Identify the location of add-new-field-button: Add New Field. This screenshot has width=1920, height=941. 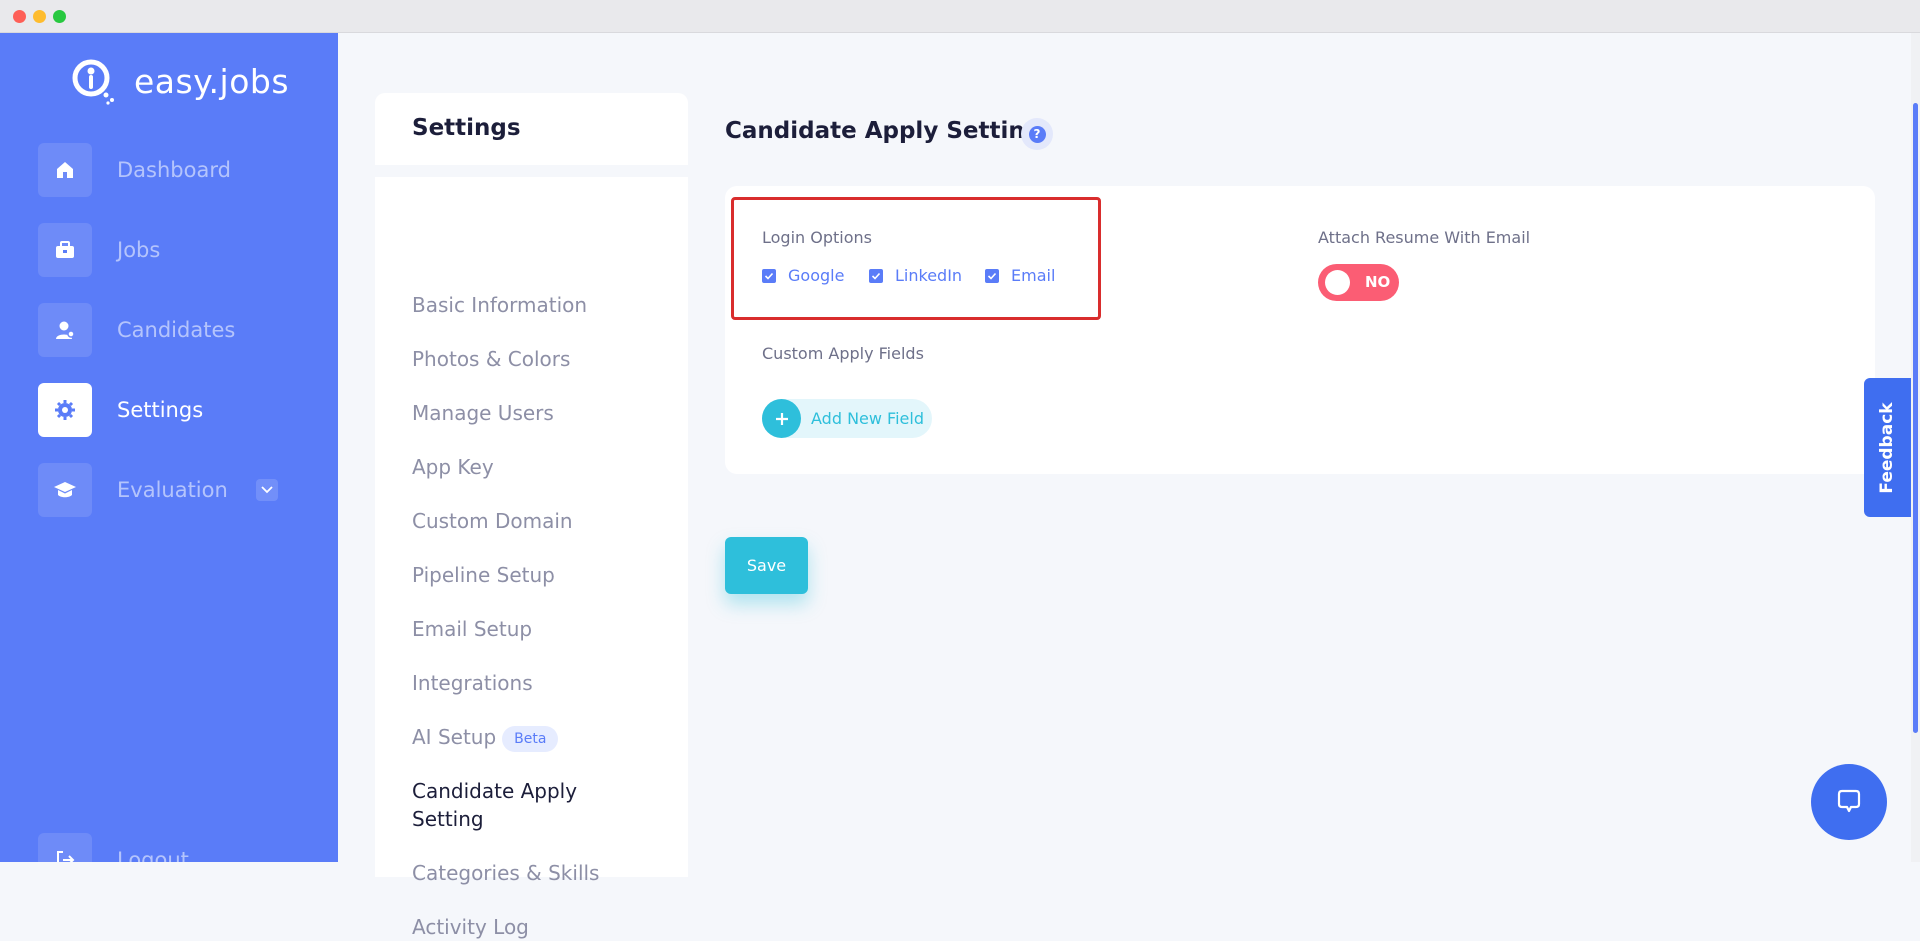
(847, 418).